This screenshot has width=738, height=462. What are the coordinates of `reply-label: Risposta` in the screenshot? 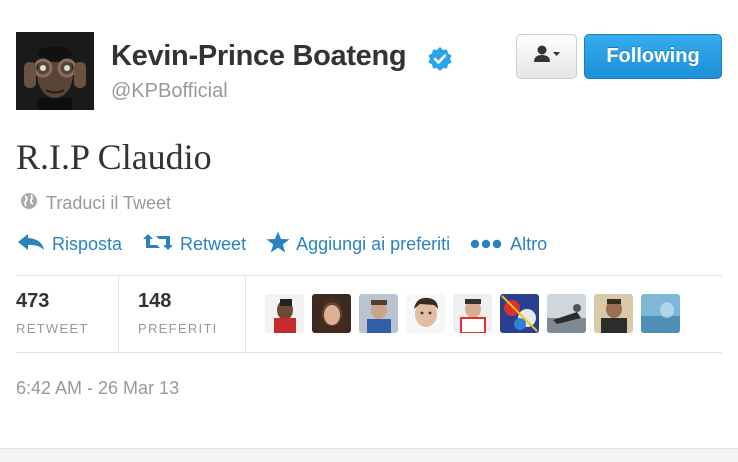 It's located at (87, 244).